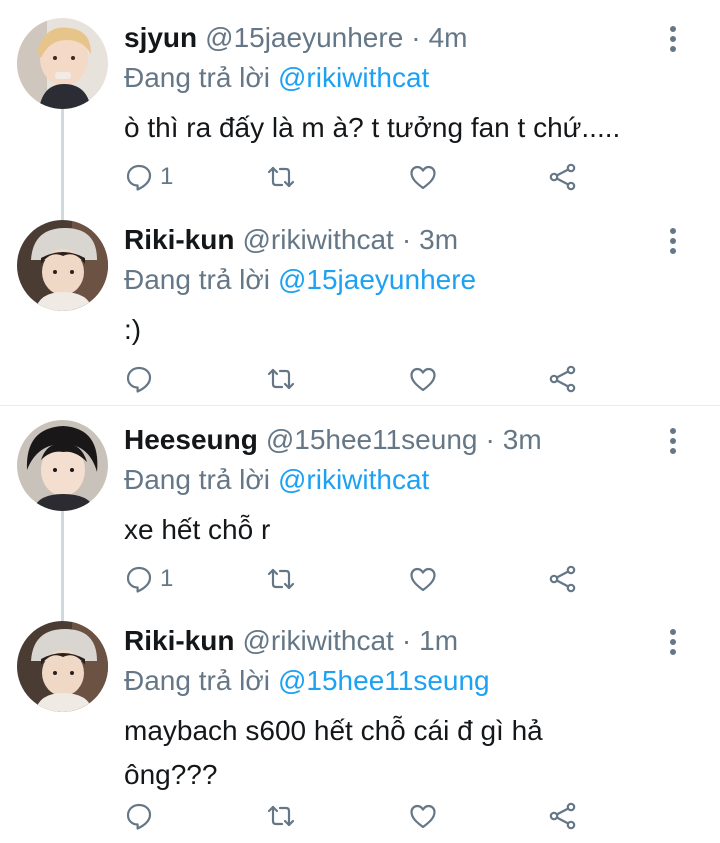  Describe the element at coordinates (372, 440) in the screenshot. I see `user-handle: @15hee11seung` at that location.